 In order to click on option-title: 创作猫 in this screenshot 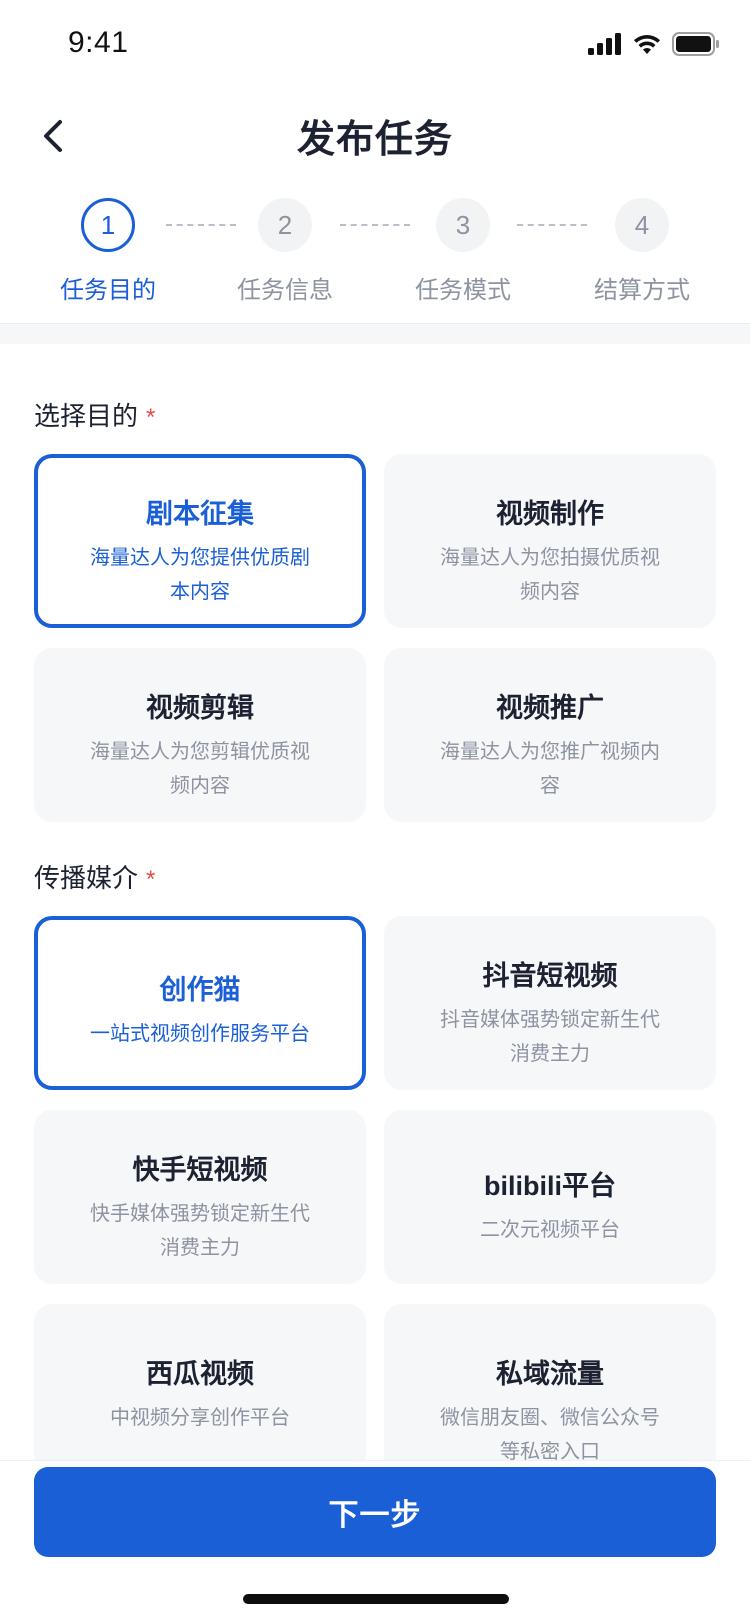, I will do `click(200, 990)`.